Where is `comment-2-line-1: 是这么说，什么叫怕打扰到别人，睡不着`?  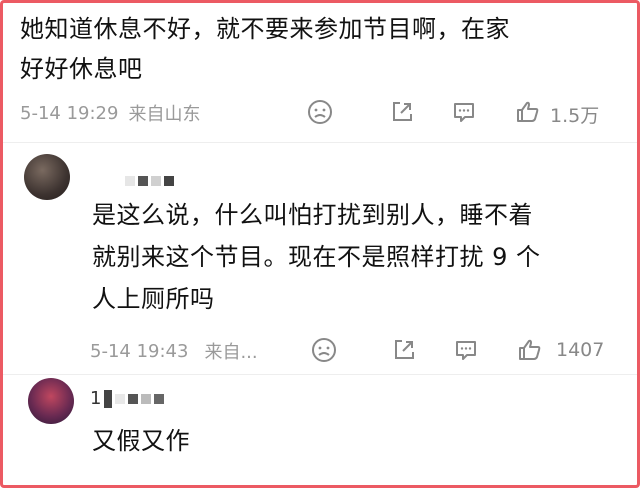
comment-2-line-1: 是这么说，什么叫怕打扰到别人，睡不着 is located at coordinates (312, 215).